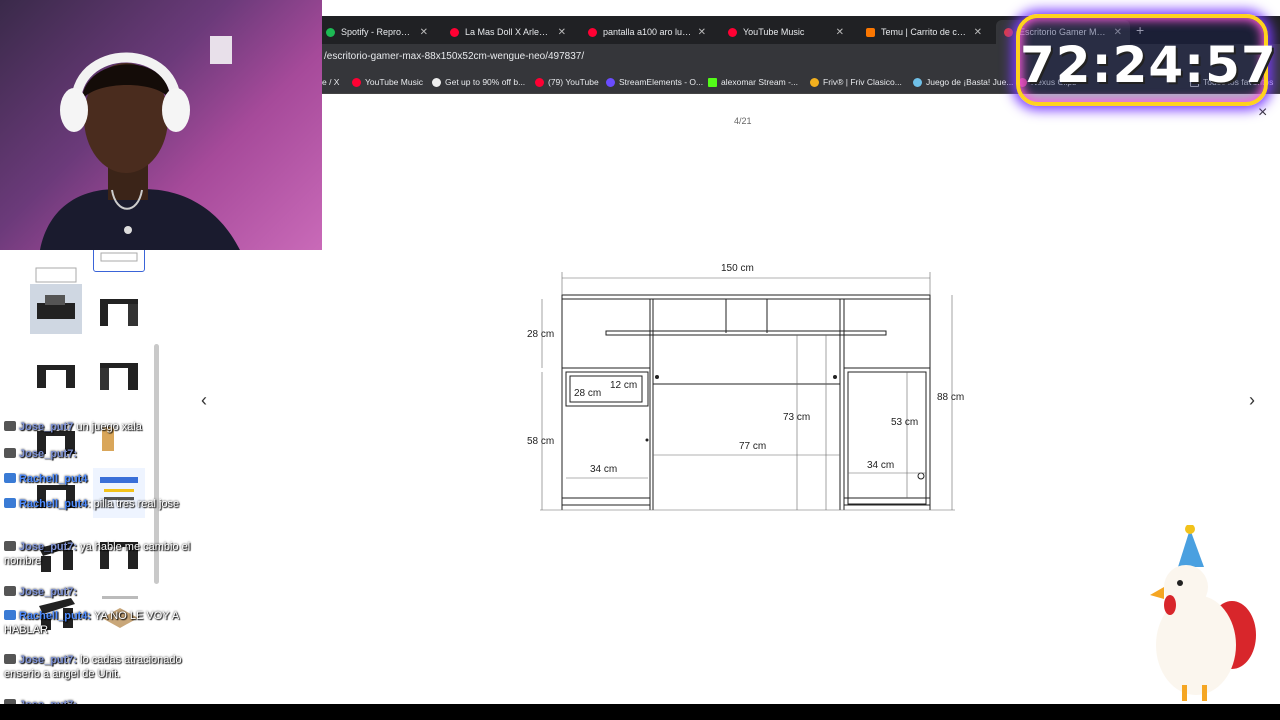  Describe the element at coordinates (917, 82) in the screenshot. I see `globe-icon` at that location.